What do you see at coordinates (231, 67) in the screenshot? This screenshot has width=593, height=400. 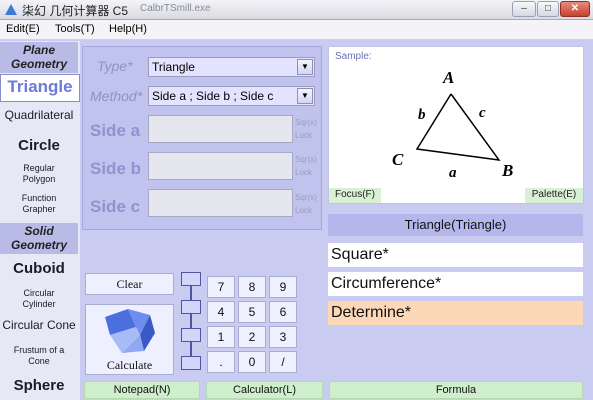 I see `type-select: Triangle ▼` at bounding box center [231, 67].